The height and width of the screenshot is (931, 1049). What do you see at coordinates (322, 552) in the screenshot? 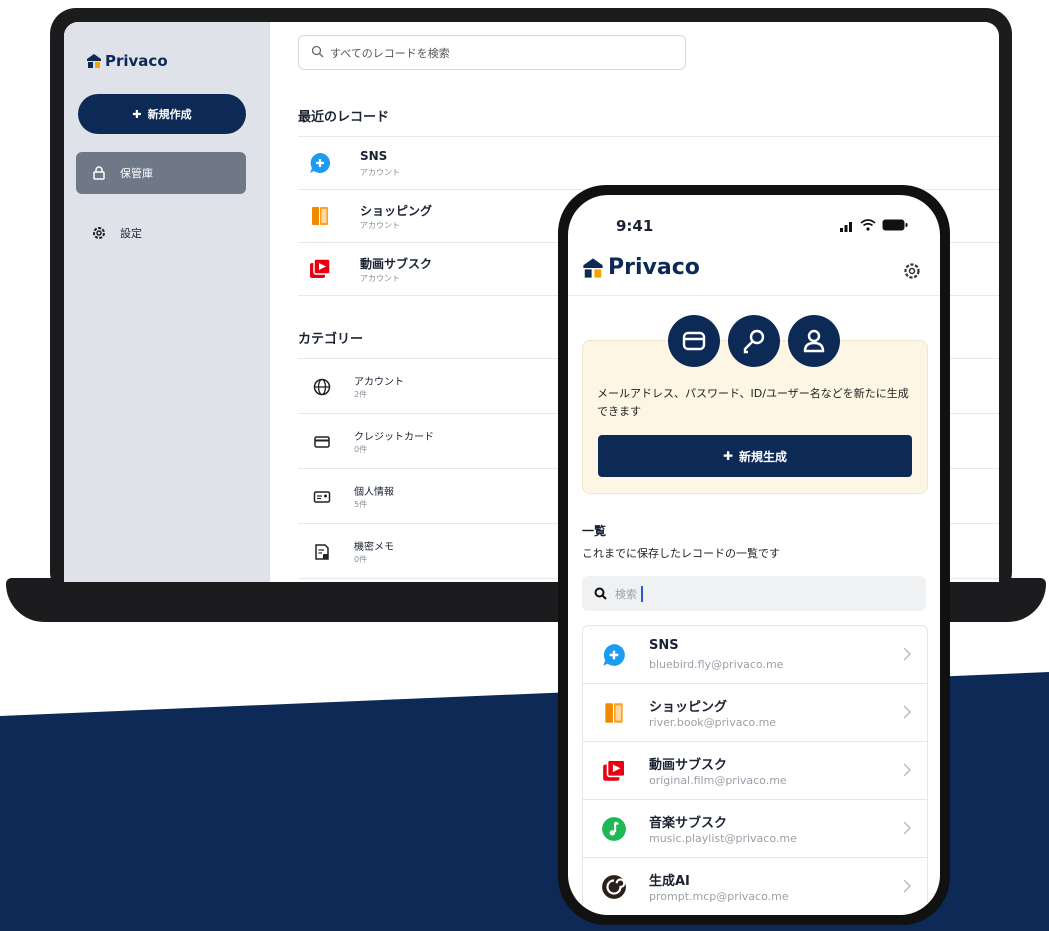
I see `note-icon` at bounding box center [322, 552].